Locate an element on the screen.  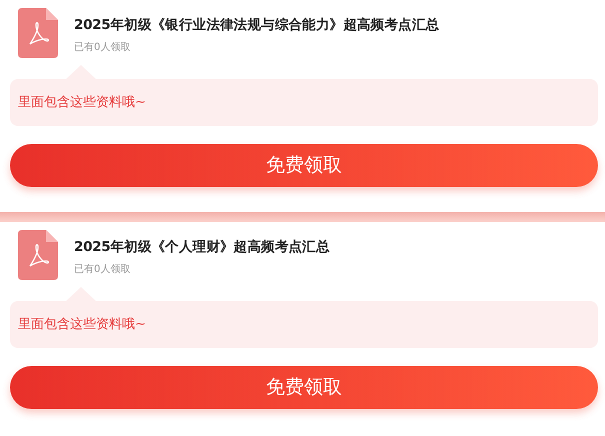
document-title: 2025年初级《银行业法律法规与综合能力》超高频考点汇总 is located at coordinates (257, 25).